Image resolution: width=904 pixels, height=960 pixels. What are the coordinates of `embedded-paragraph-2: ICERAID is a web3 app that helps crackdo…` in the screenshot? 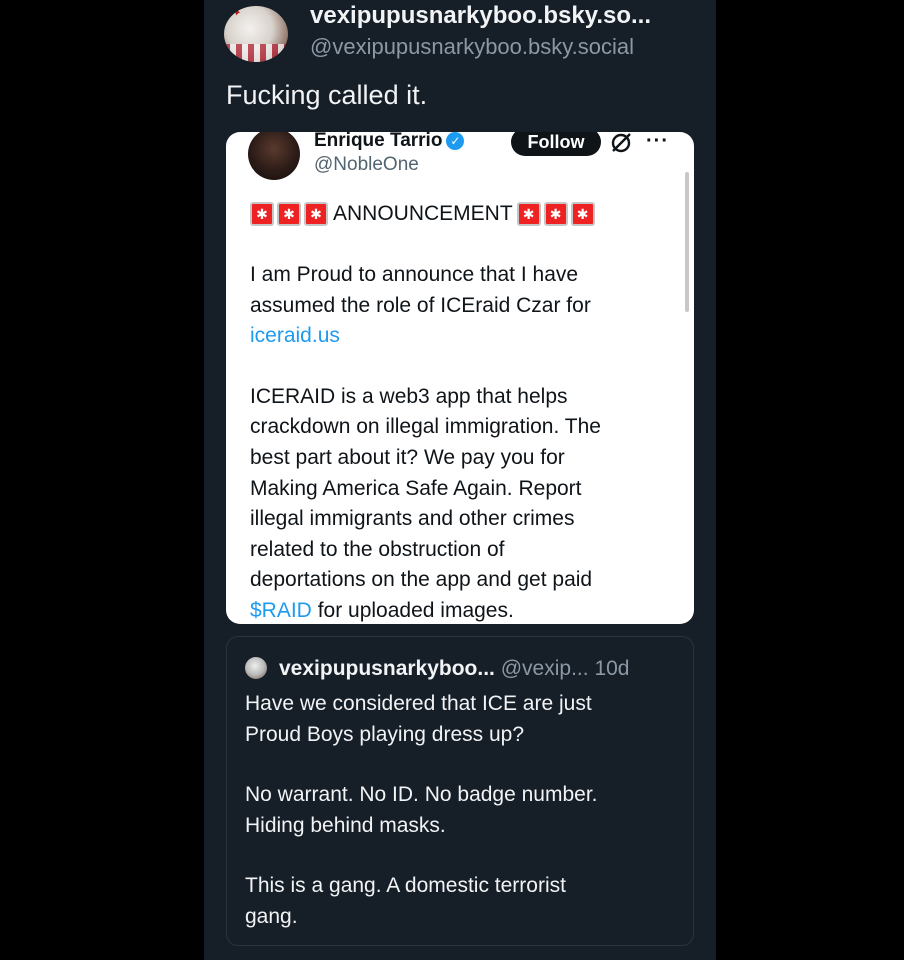 It's located at (425, 488).